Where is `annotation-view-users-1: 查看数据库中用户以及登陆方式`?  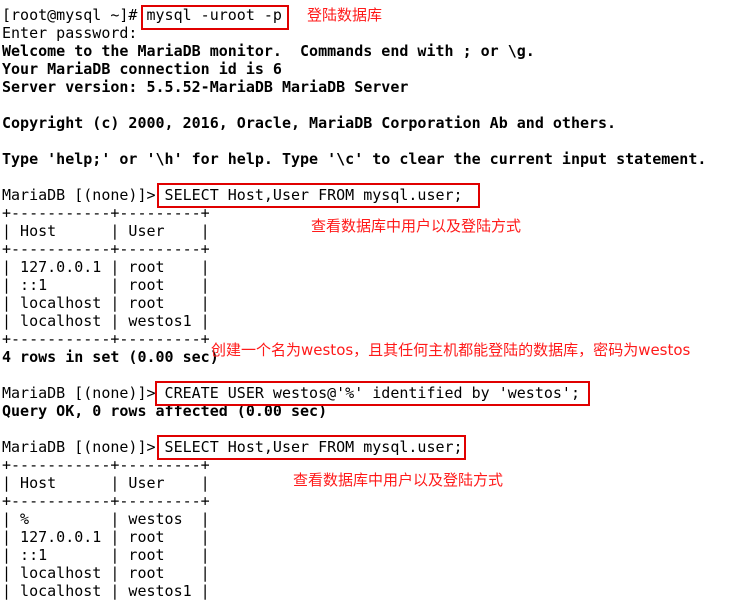
annotation-view-users-1: 查看数据库中用户以及登陆方式 is located at coordinates (416, 226).